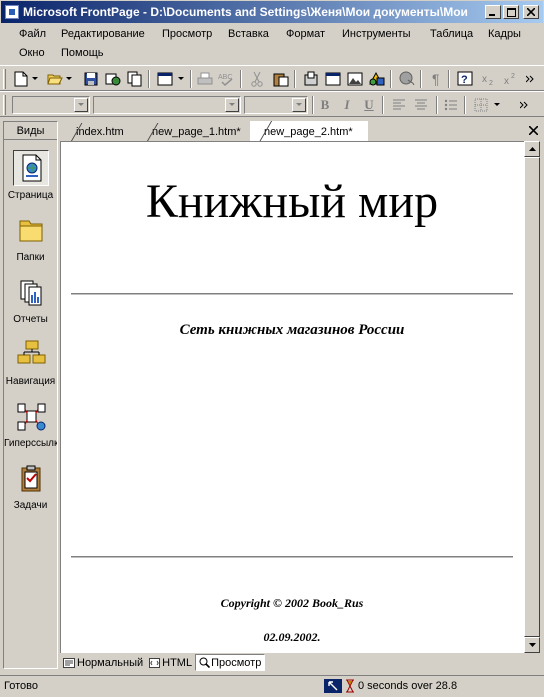  I want to click on minimize-button, so click(493, 12).